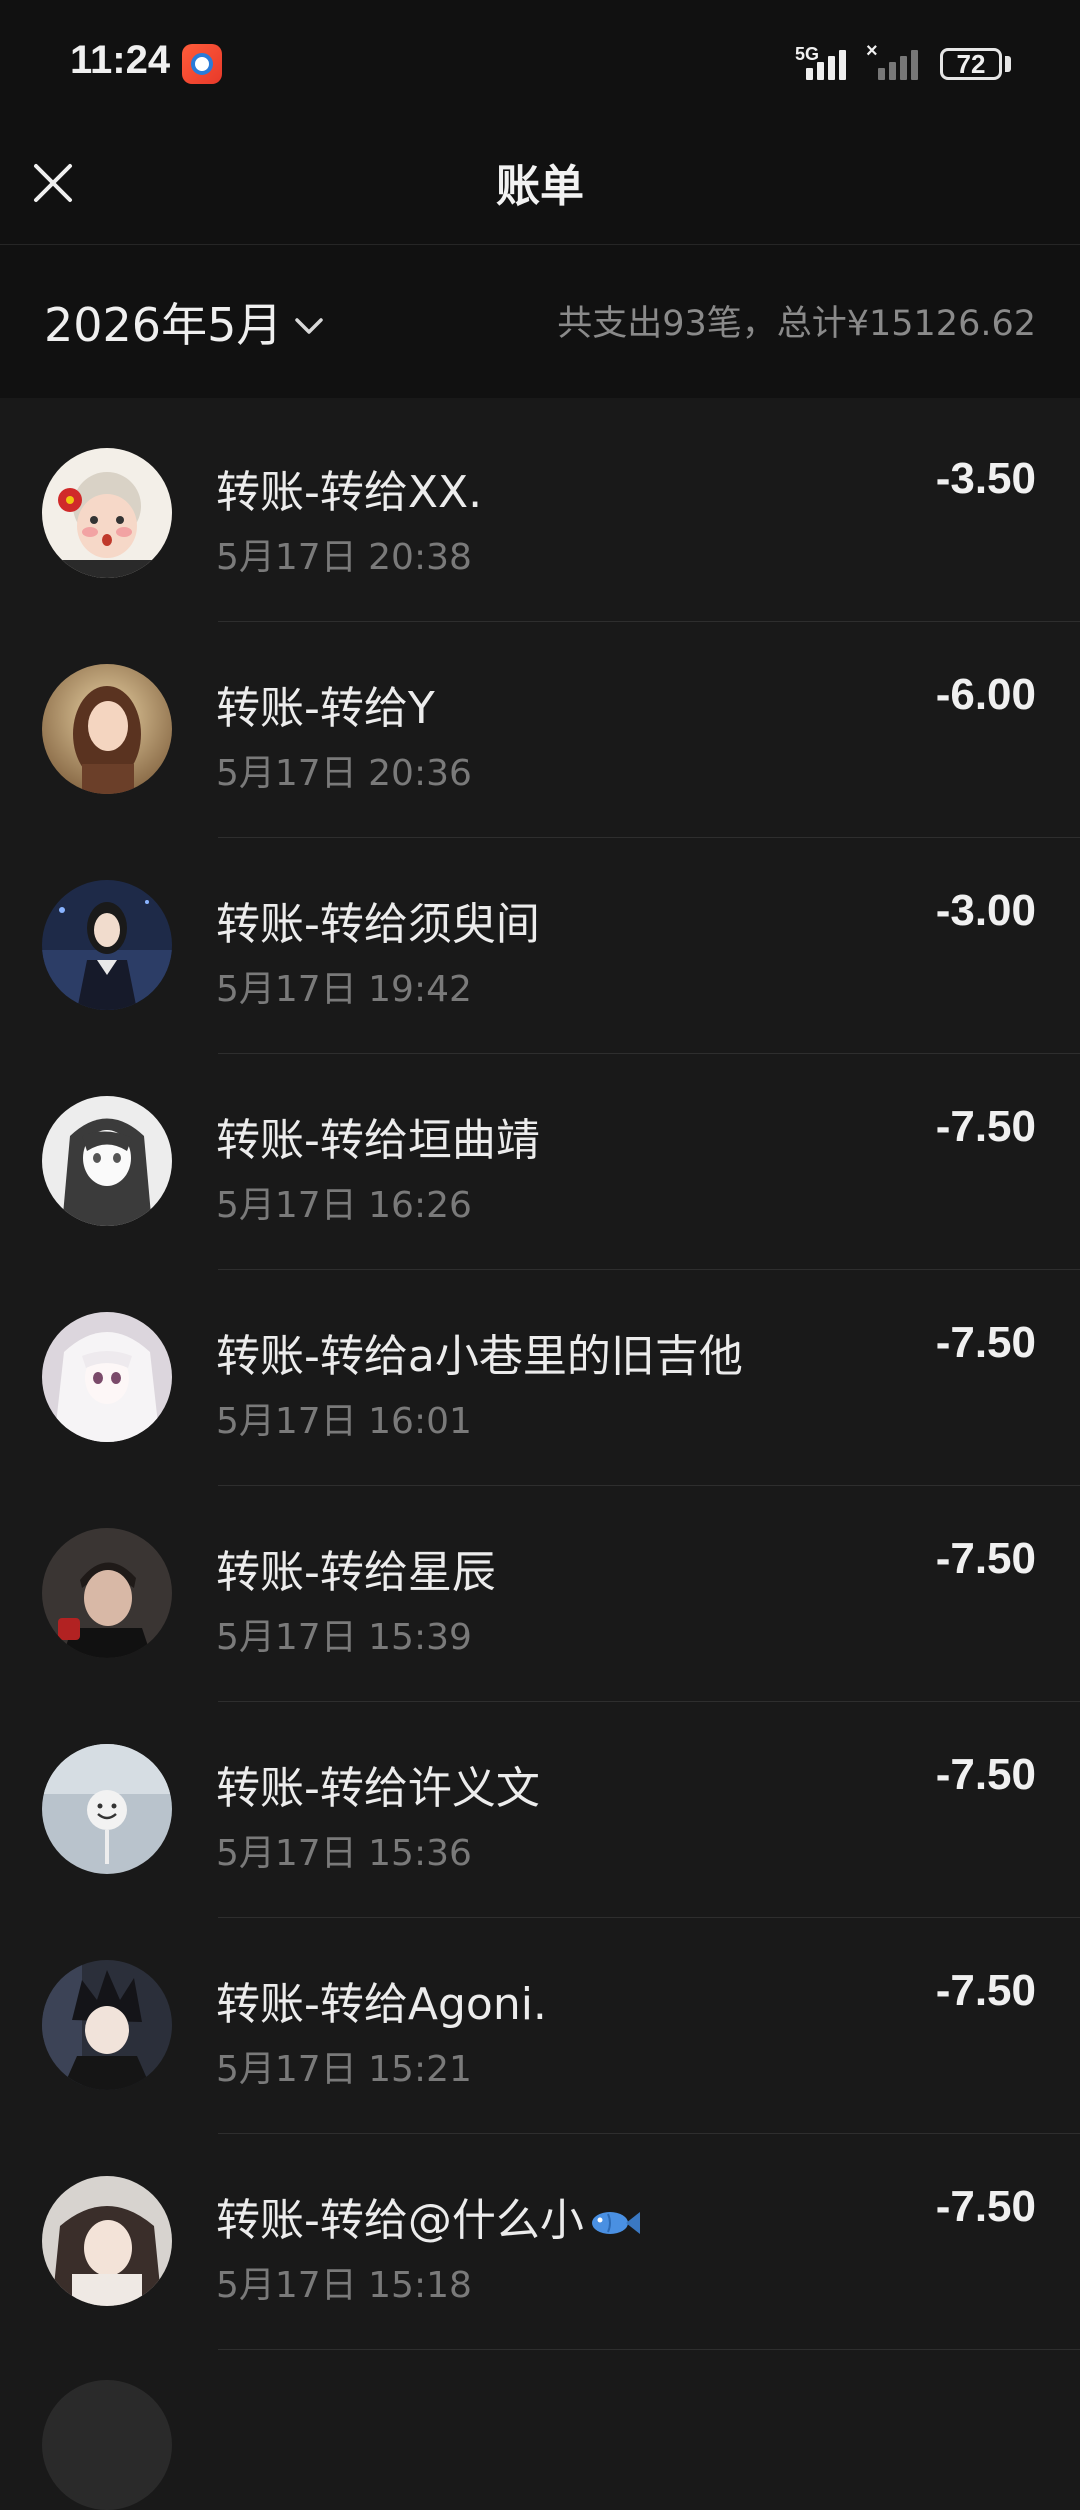 The height and width of the screenshot is (2510, 1080). I want to click on avatar-anime-sketch, so click(107, 1161).